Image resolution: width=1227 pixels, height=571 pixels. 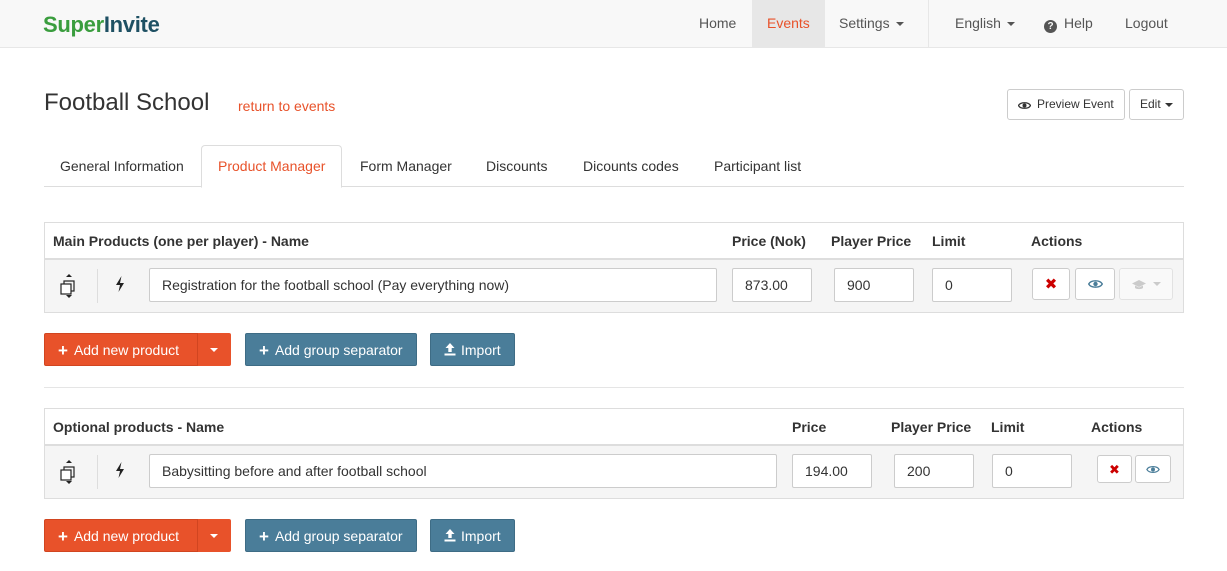 I want to click on player-price-input: 200, so click(x=934, y=471).